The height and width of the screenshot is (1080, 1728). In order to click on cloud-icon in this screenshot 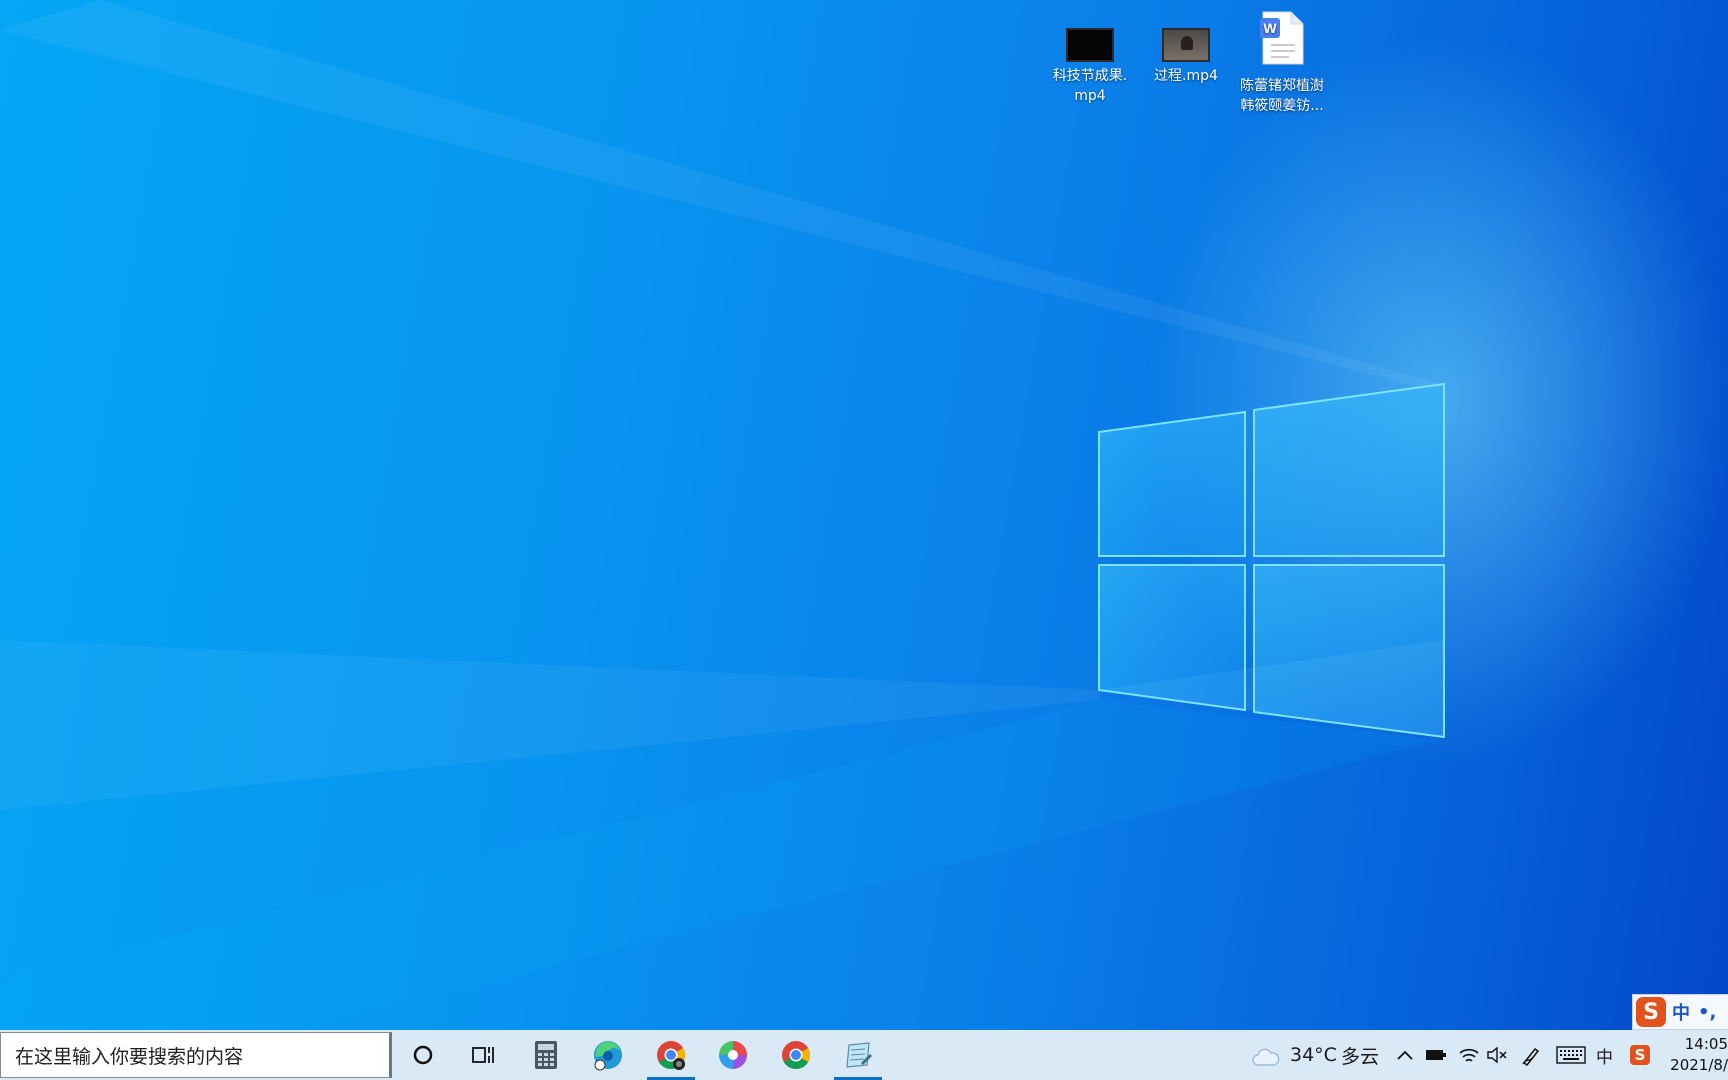, I will do `click(1266, 1057)`.